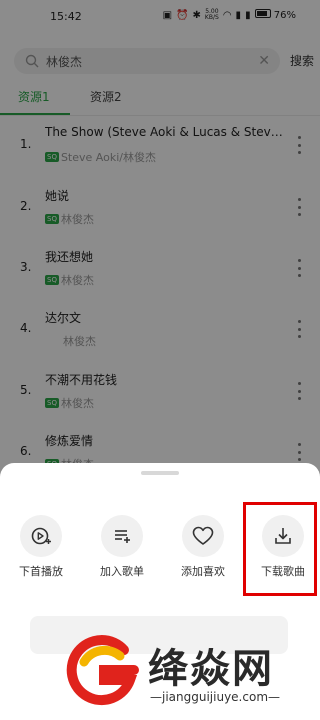 This screenshot has width=320, height=720. What do you see at coordinates (41, 536) in the screenshot?
I see `play-next-icon` at bounding box center [41, 536].